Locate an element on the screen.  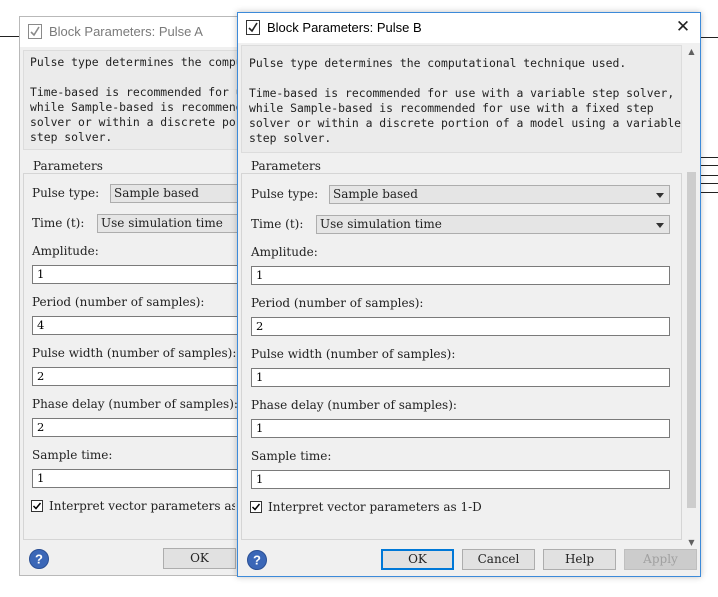
help-button: Help is located at coordinates (579, 559).